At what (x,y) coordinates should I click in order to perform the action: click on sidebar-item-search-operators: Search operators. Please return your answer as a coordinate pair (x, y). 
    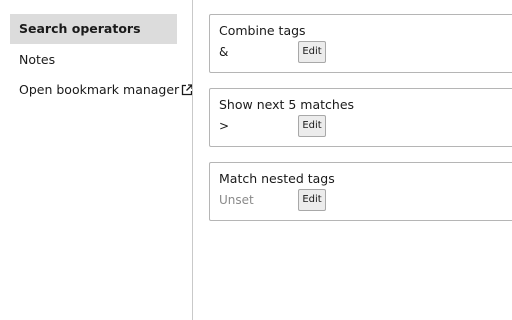
    Looking at the image, I should click on (93, 29).